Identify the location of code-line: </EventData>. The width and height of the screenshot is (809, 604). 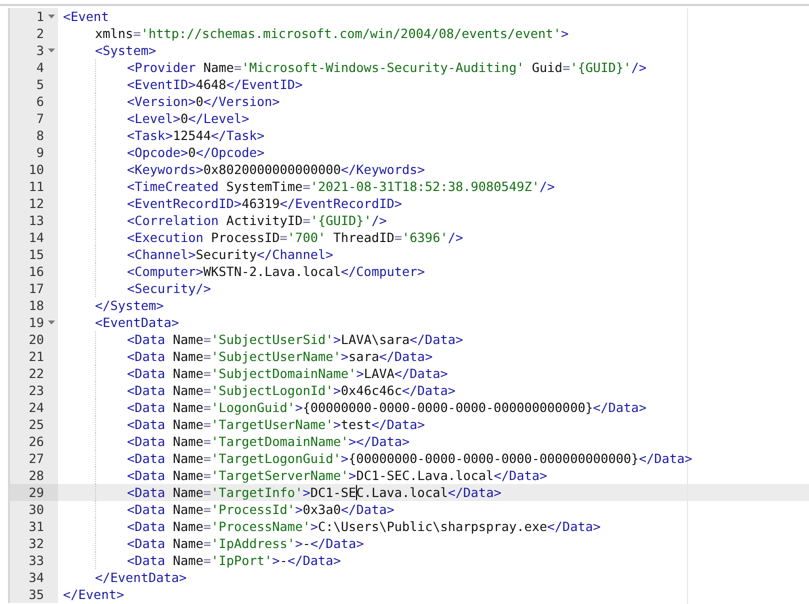
(141, 577).